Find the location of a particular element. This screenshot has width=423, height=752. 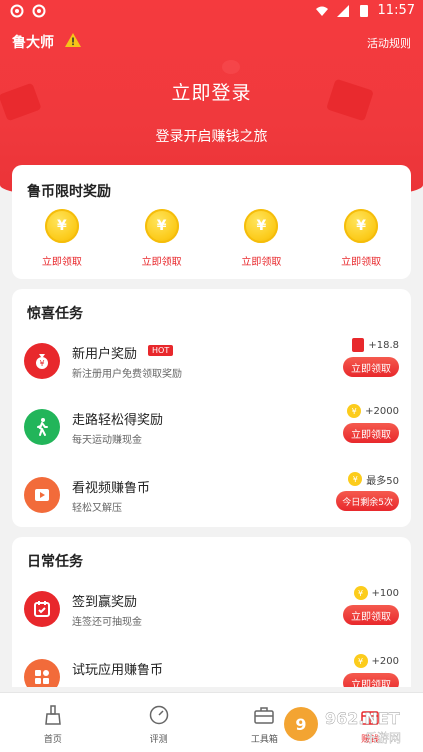

gauge-icon is located at coordinates (158, 715).